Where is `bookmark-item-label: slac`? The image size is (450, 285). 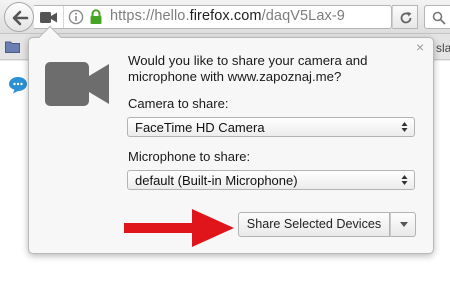 bookmark-item-label: slac is located at coordinates (443, 48).